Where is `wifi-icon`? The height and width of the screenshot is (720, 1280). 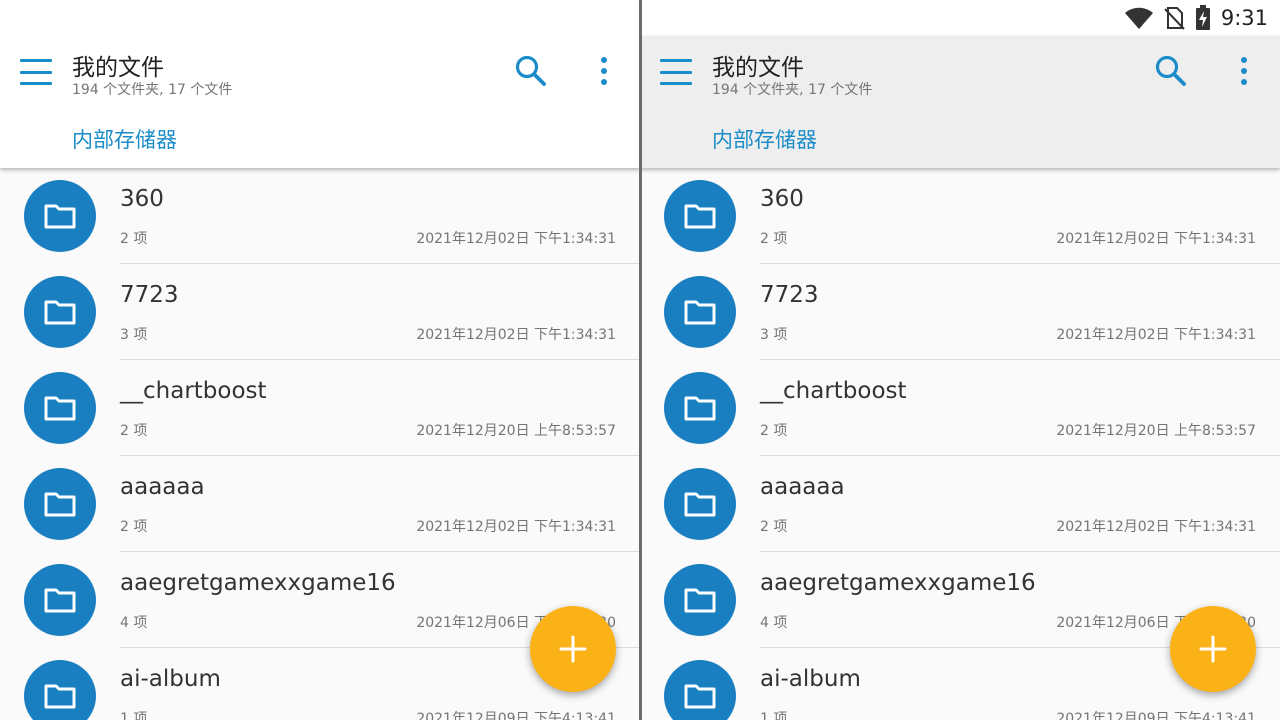
wifi-icon is located at coordinates (1138, 18).